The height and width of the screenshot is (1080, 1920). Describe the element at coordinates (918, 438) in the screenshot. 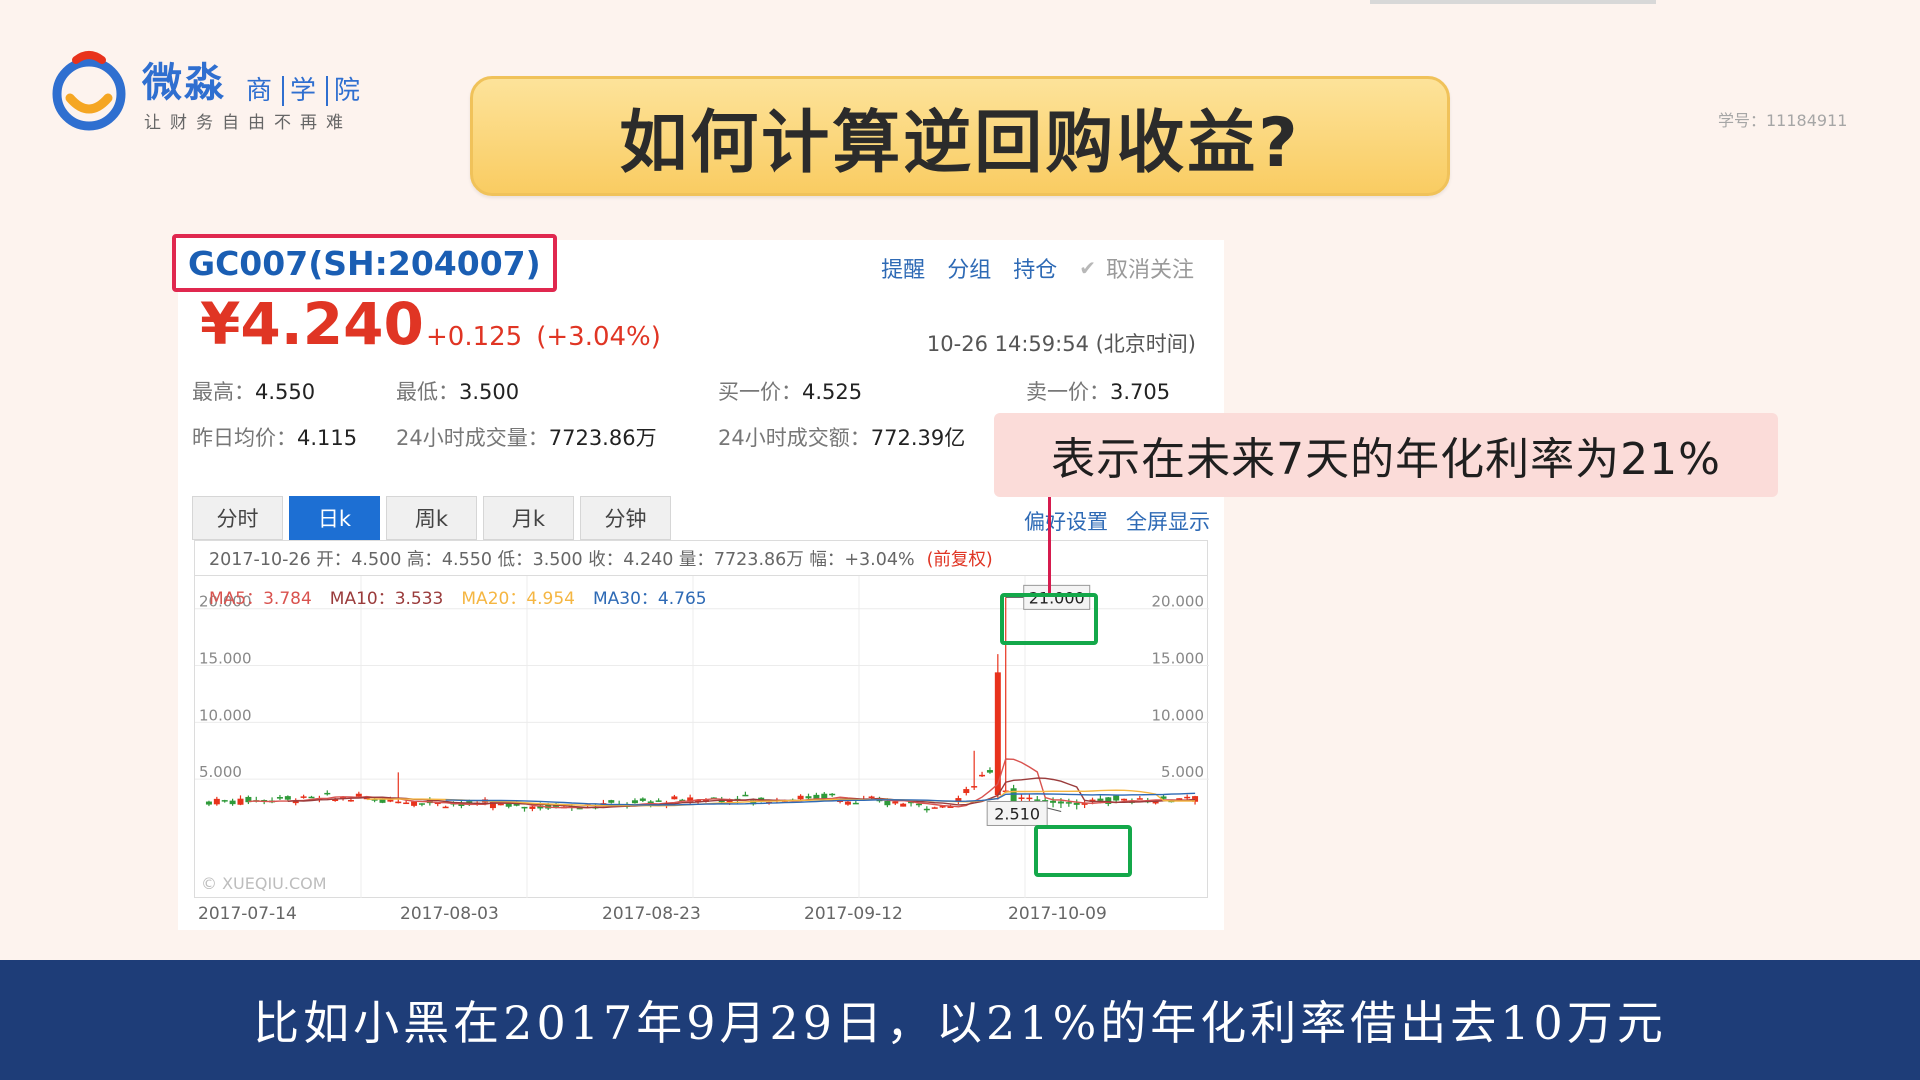

I see `stat-turnover-value: 772.39亿` at that location.